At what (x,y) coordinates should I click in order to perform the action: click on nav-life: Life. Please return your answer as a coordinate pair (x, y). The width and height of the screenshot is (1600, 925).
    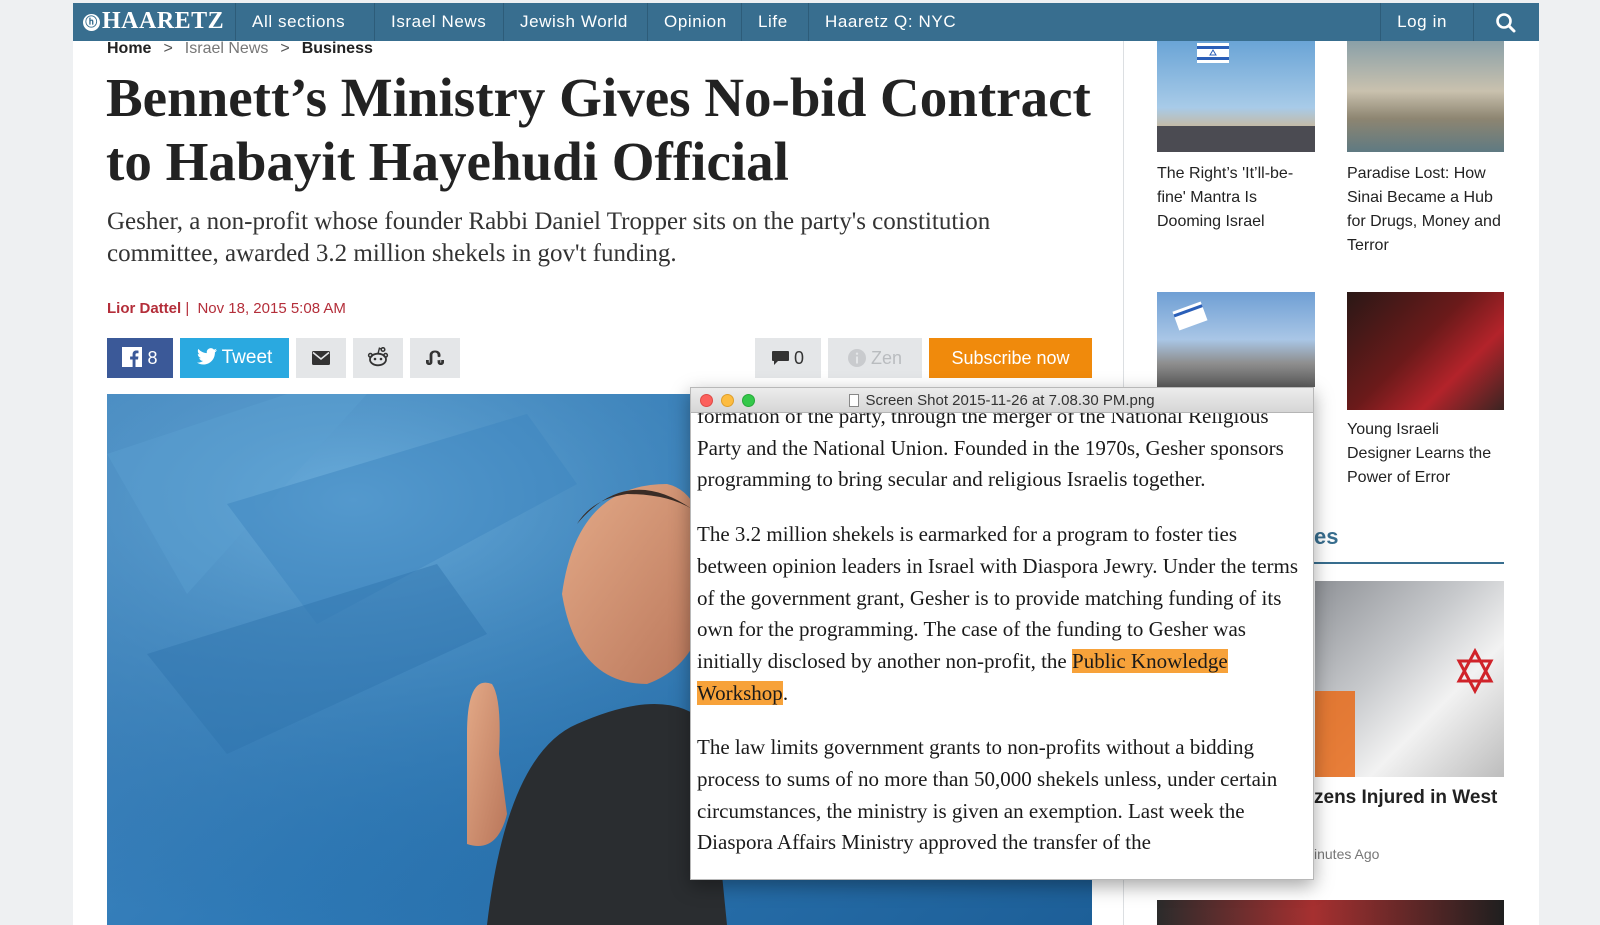
    Looking at the image, I should click on (772, 22).